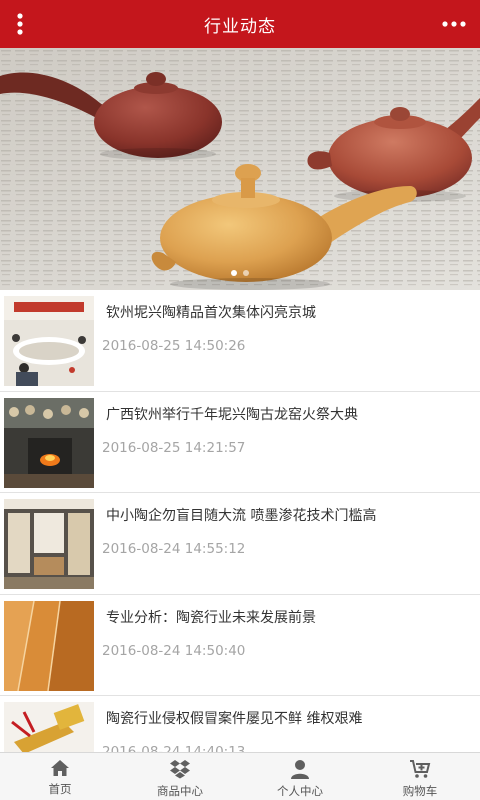  What do you see at coordinates (241, 516) in the screenshot?
I see `news-title: 中小陶企勿盲目随大流 喷墨渗花技术门槛高` at bounding box center [241, 516].